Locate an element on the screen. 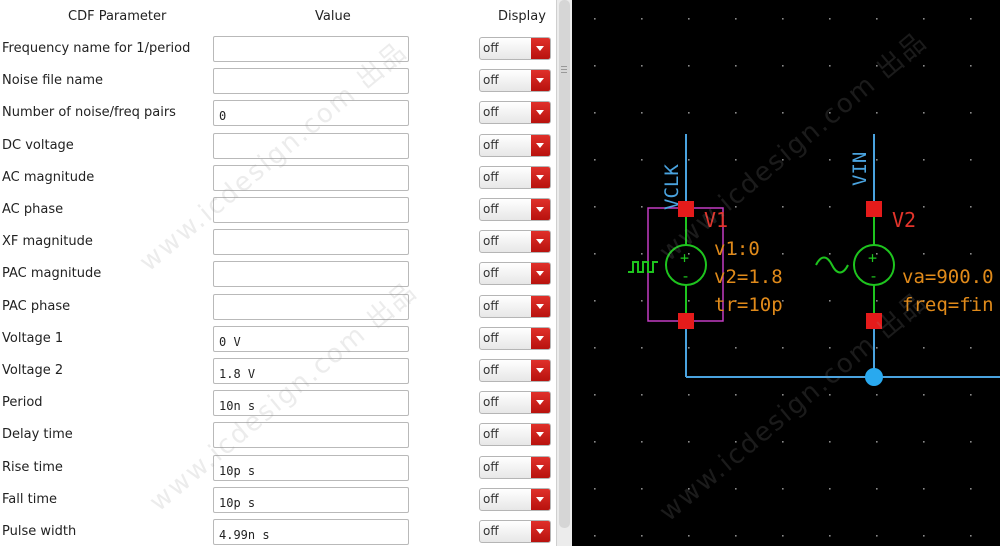 The image size is (1000, 550). v2-instance-name: V2 is located at coordinates (904, 220).